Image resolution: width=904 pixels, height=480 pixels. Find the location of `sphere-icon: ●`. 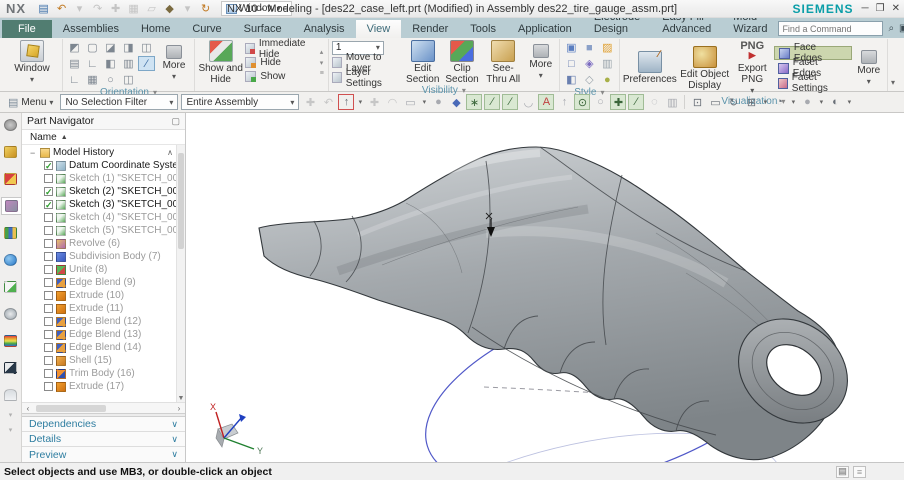

sphere-icon: ● is located at coordinates (438, 102).